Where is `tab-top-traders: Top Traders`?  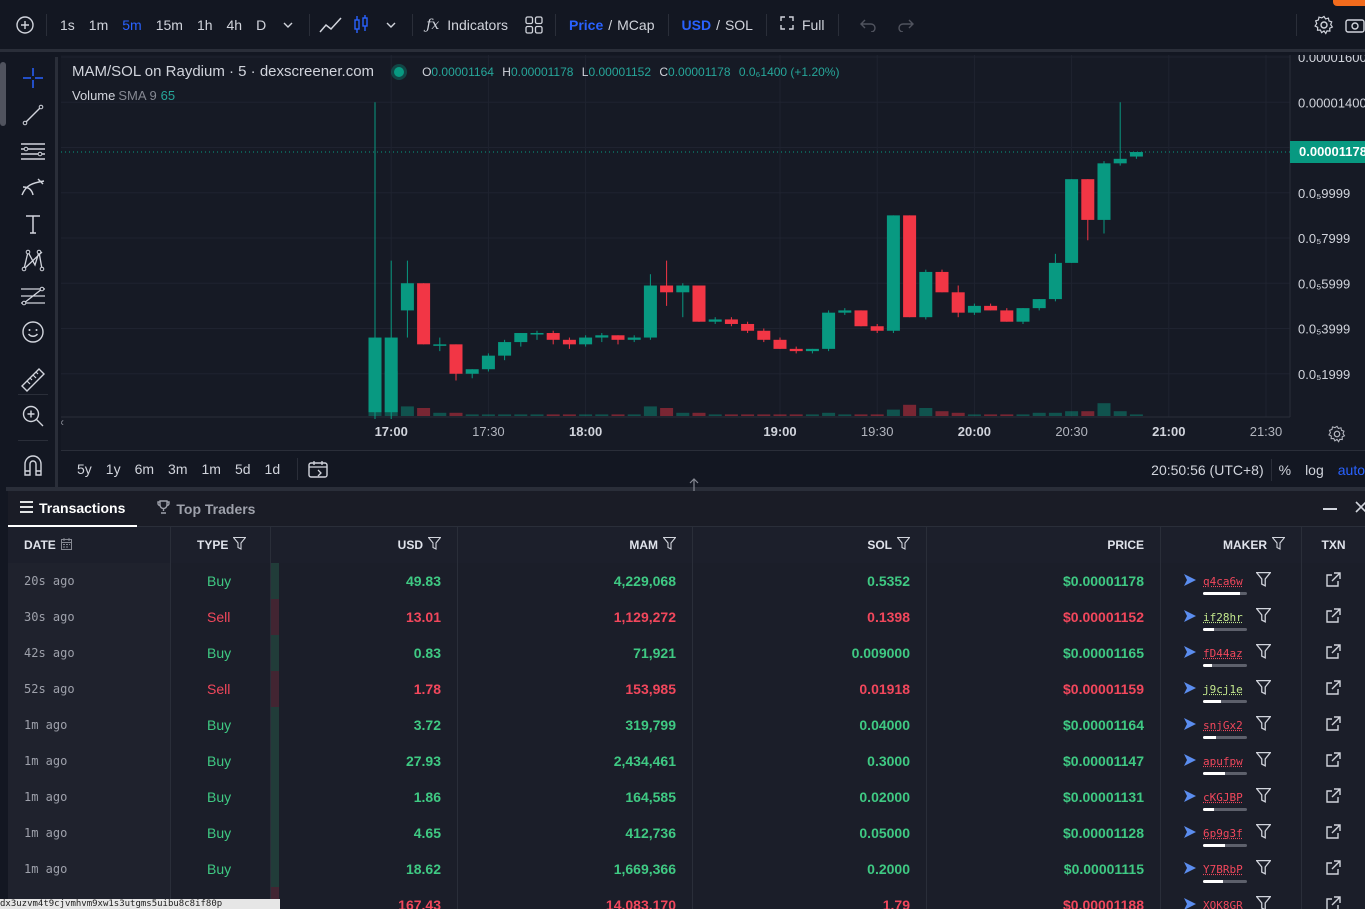
tab-top-traders: Top Traders is located at coordinates (206, 509).